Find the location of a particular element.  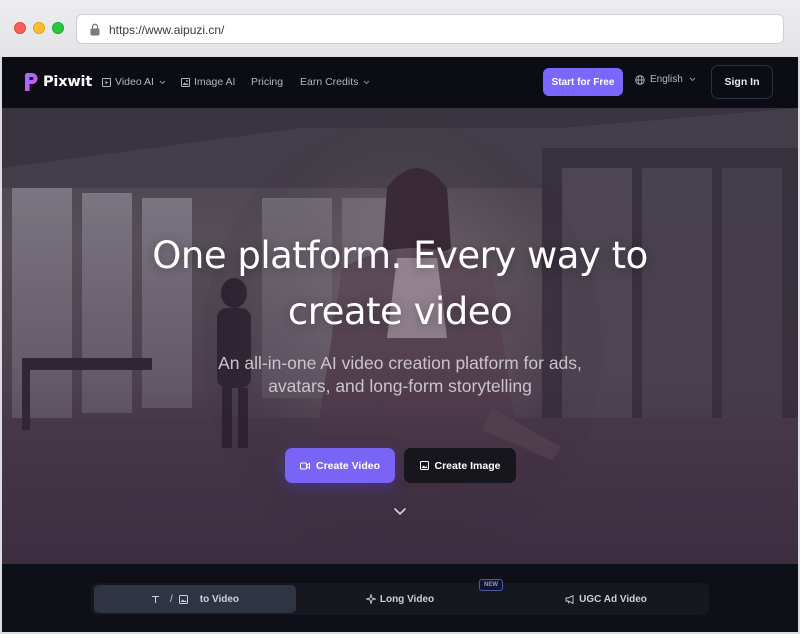

nav-video-ai-label: Video AI is located at coordinates (134, 82).